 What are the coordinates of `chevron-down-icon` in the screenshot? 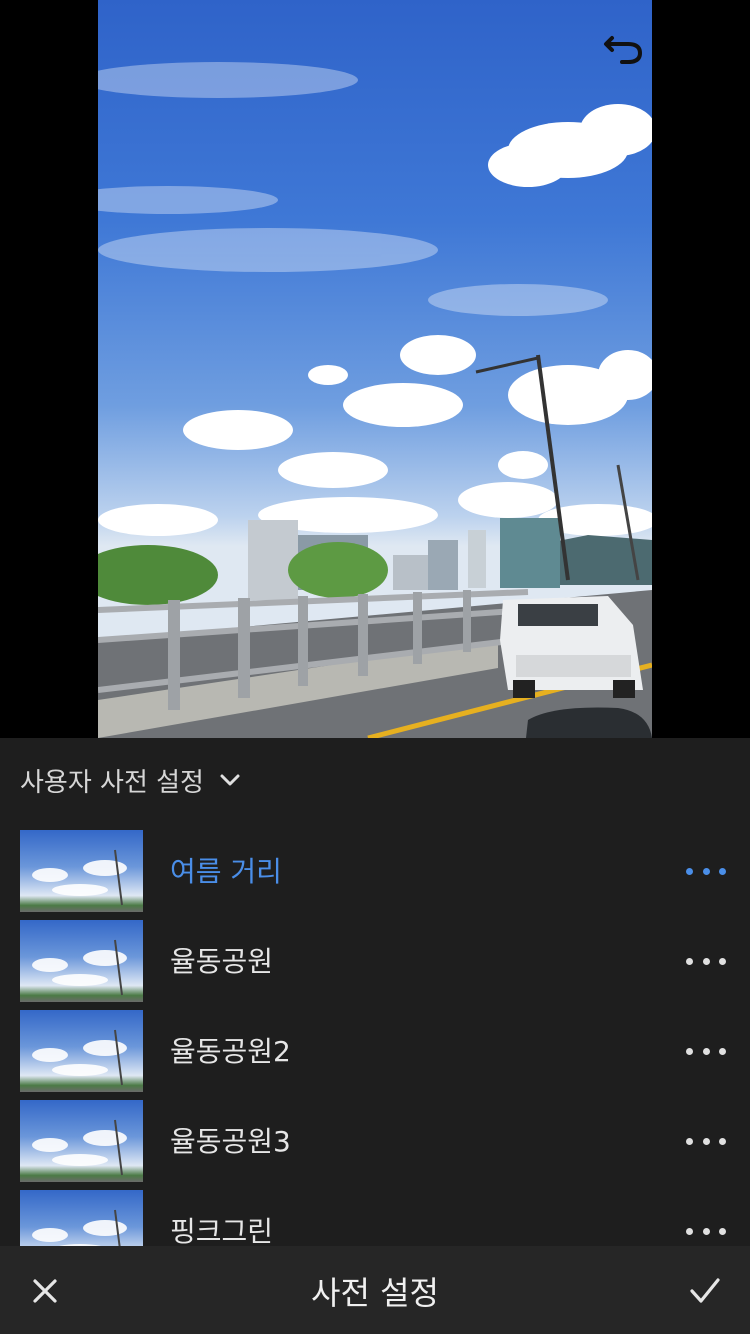 It's located at (230, 780).